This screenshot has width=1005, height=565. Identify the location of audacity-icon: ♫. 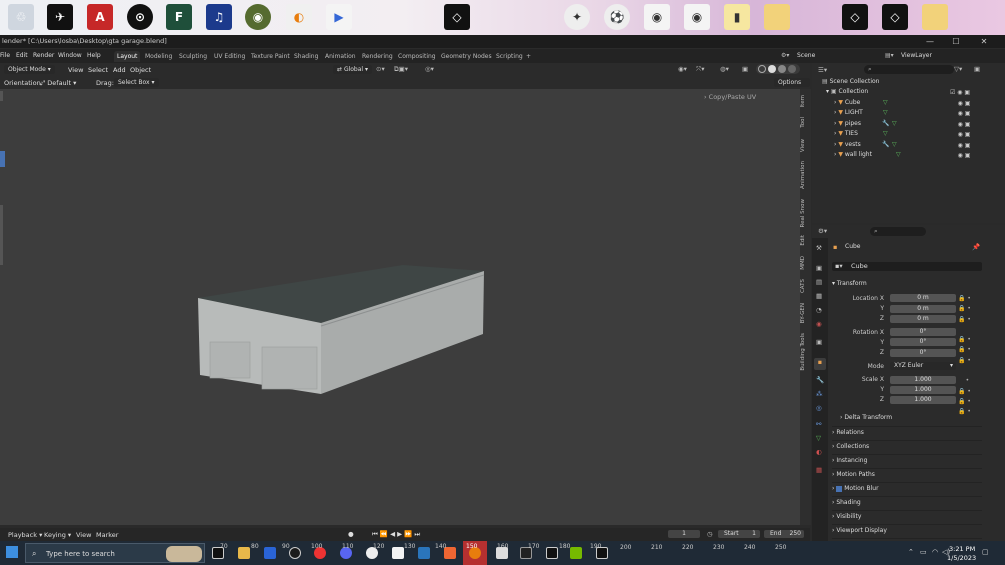
(219, 17).